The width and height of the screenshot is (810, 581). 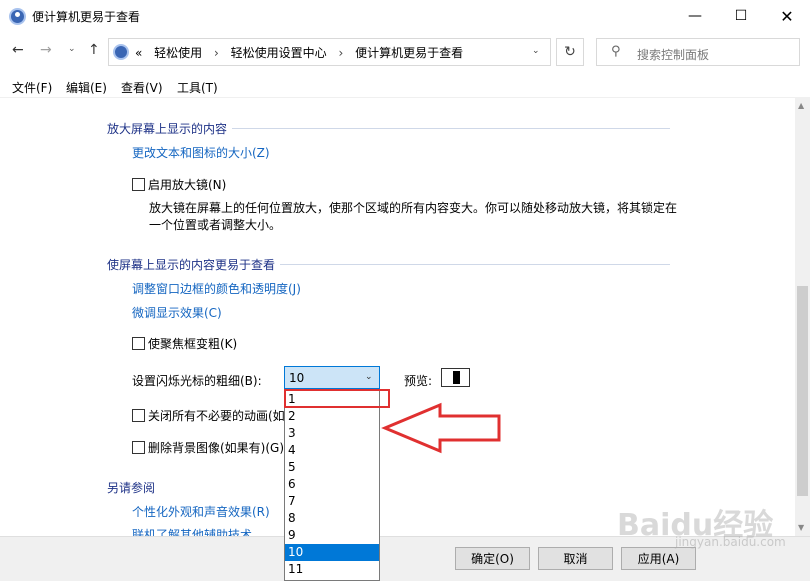 I want to click on back-button: ←, so click(x=18, y=50).